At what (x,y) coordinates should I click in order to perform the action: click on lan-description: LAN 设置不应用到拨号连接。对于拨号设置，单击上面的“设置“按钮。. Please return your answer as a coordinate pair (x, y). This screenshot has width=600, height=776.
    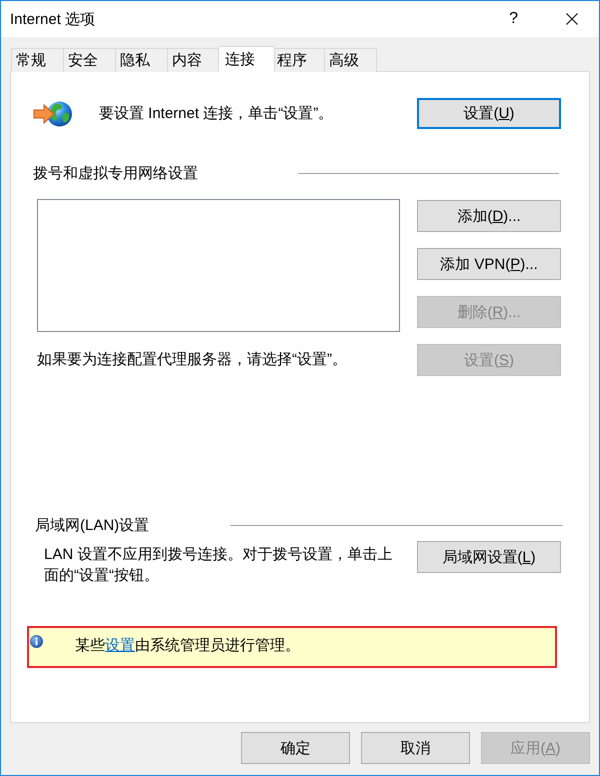
    Looking at the image, I should click on (219, 565).